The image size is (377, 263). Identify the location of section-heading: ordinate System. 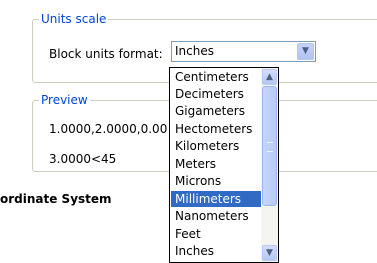
(56, 199).